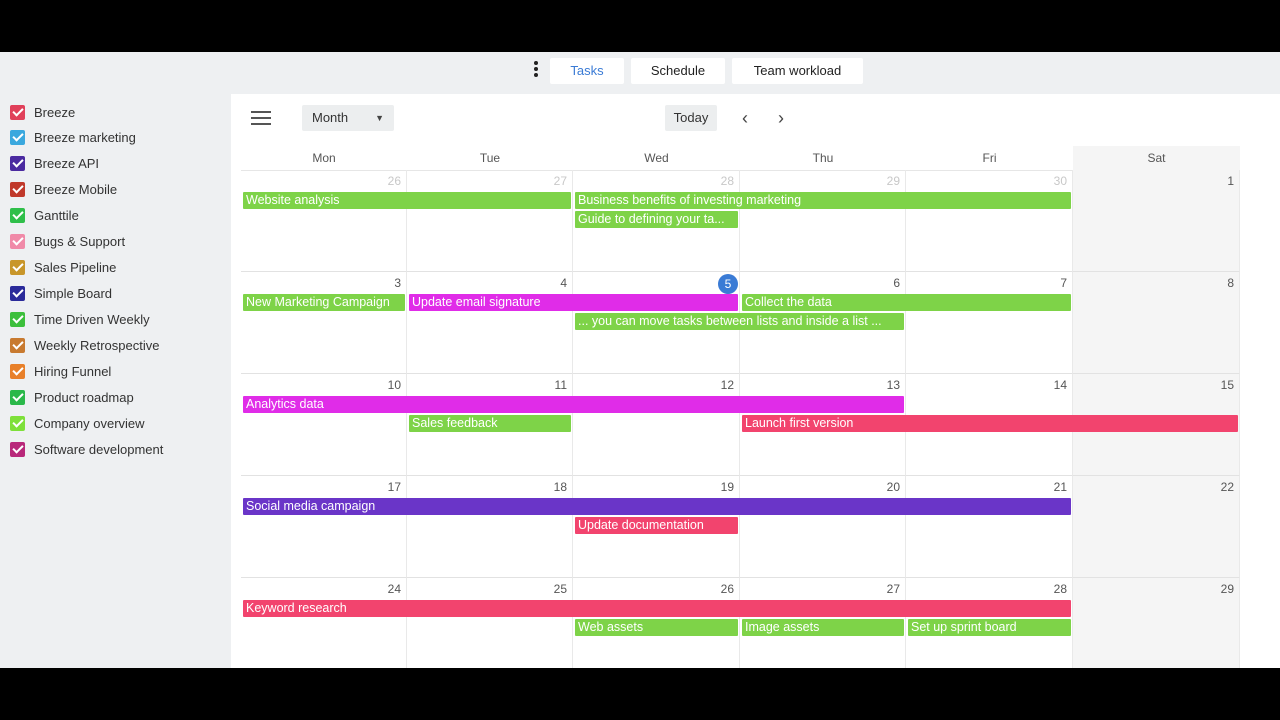  Describe the element at coordinates (84, 346) in the screenshot. I see `project-item: Weekly Retrospective` at that location.